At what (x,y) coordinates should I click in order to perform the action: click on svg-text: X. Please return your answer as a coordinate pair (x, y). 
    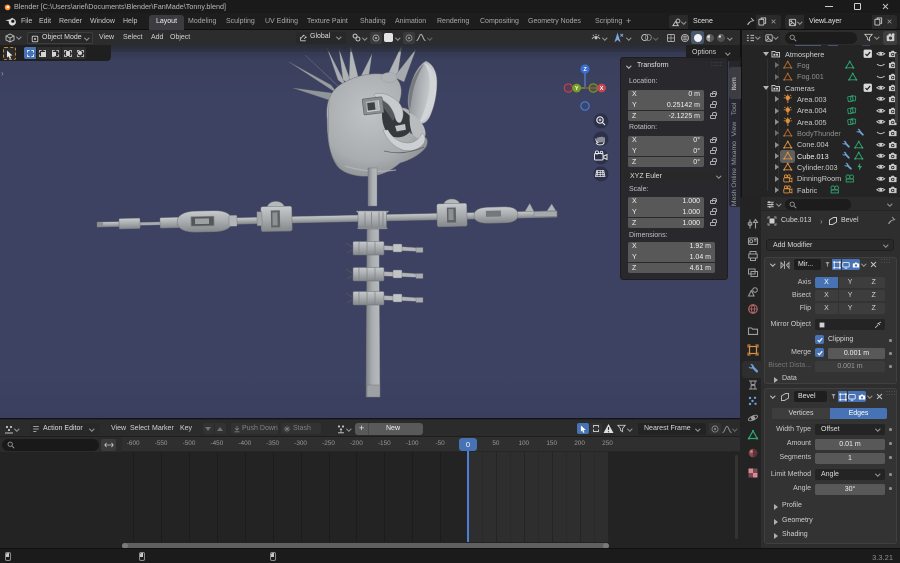
    Looking at the image, I should click on (602, 89).